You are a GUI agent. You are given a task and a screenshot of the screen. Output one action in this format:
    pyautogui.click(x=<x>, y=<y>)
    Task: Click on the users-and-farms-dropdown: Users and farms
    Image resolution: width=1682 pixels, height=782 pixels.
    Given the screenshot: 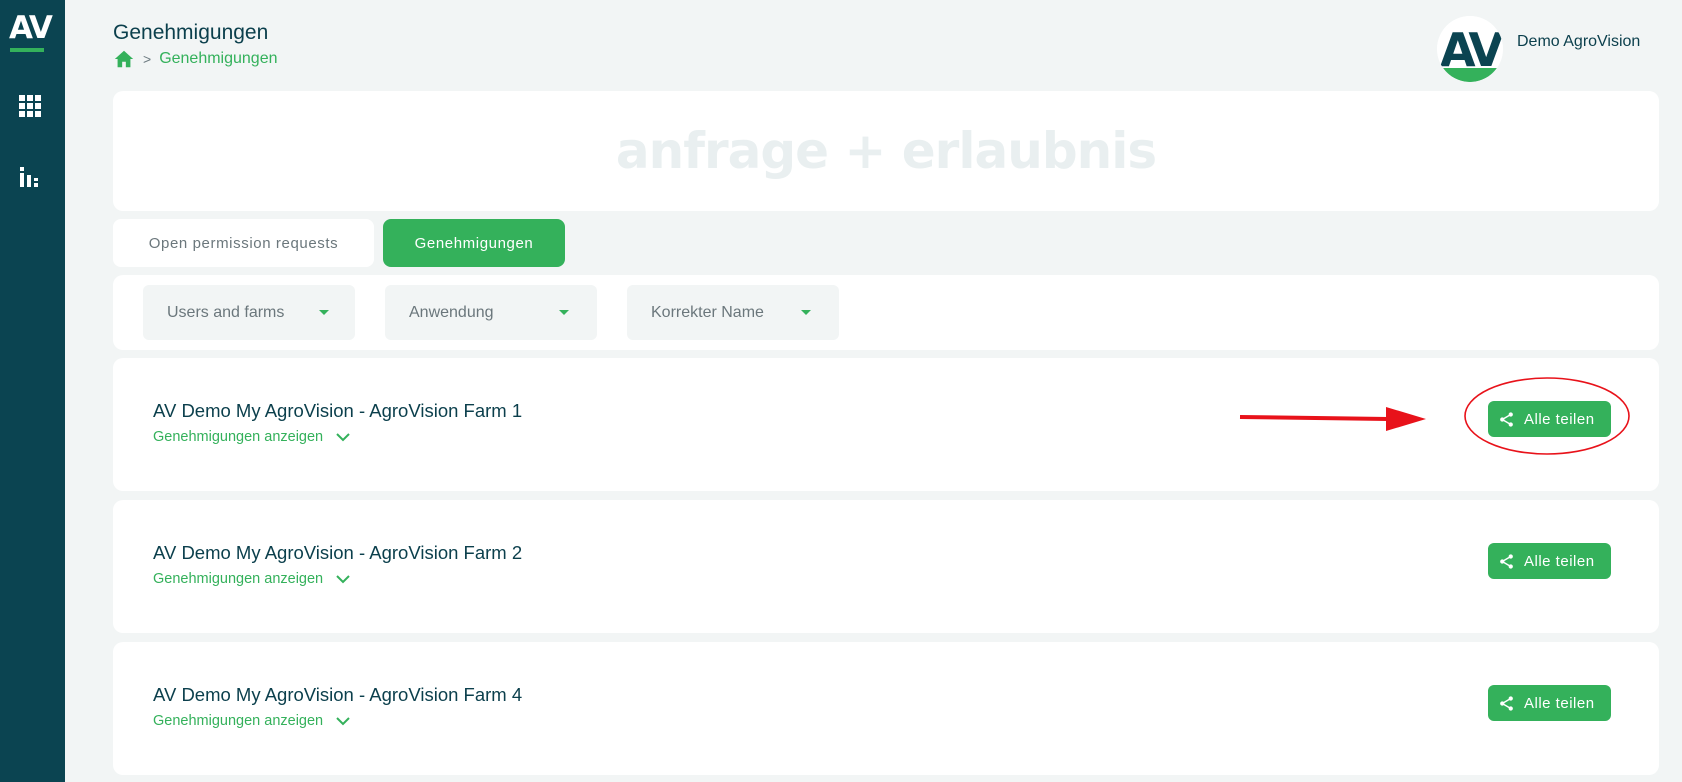 What is the action you would take?
    pyautogui.click(x=249, y=312)
    